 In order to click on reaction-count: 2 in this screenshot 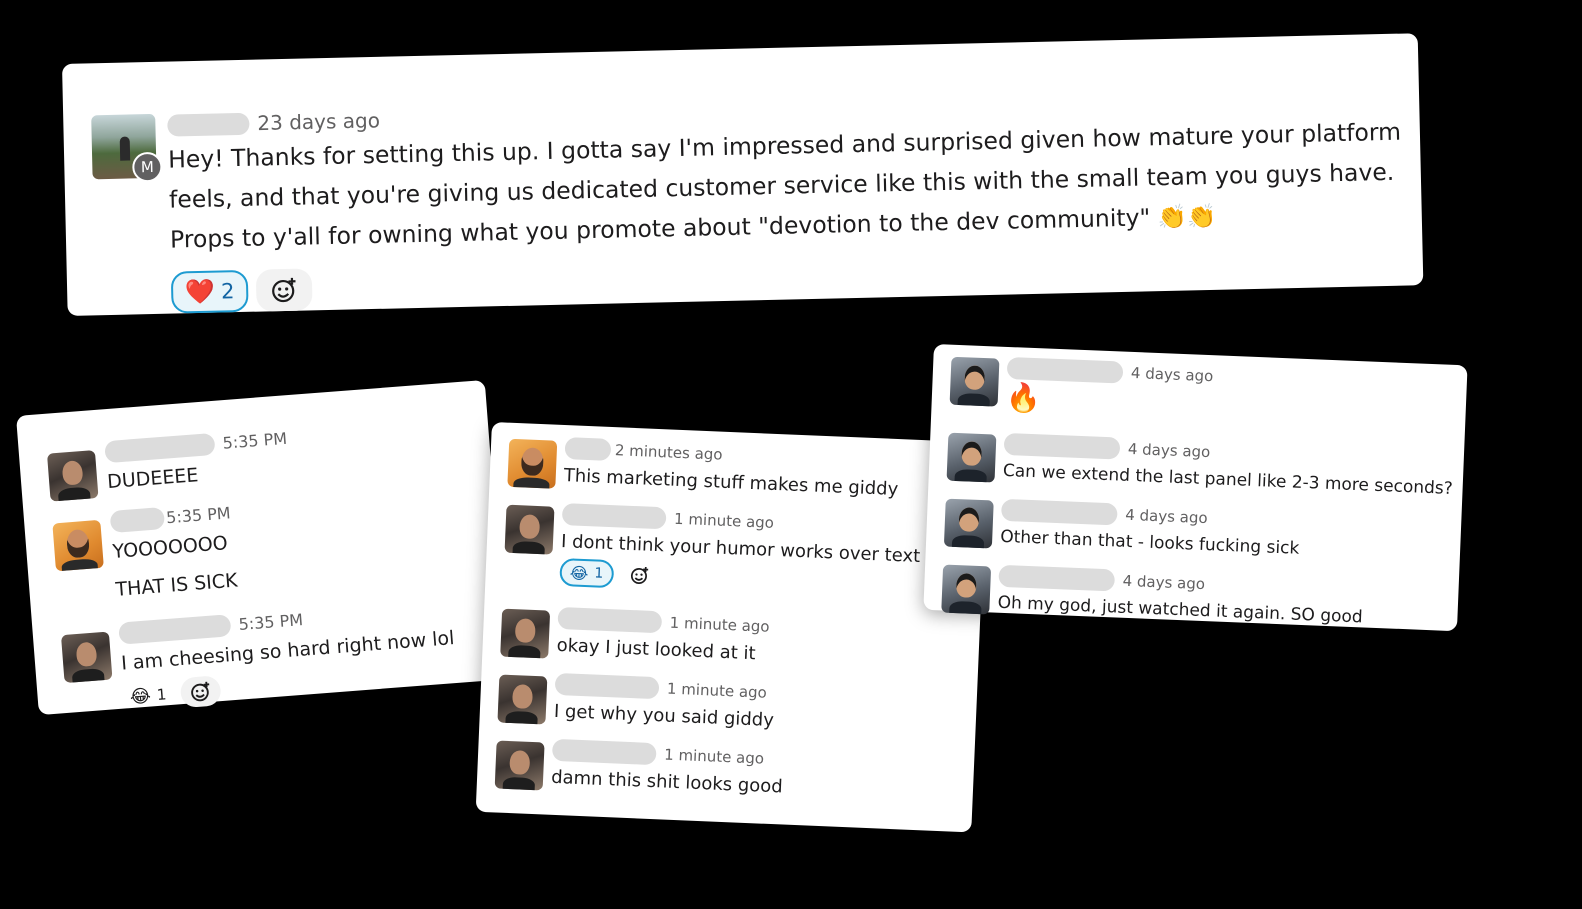, I will do `click(227, 290)`.